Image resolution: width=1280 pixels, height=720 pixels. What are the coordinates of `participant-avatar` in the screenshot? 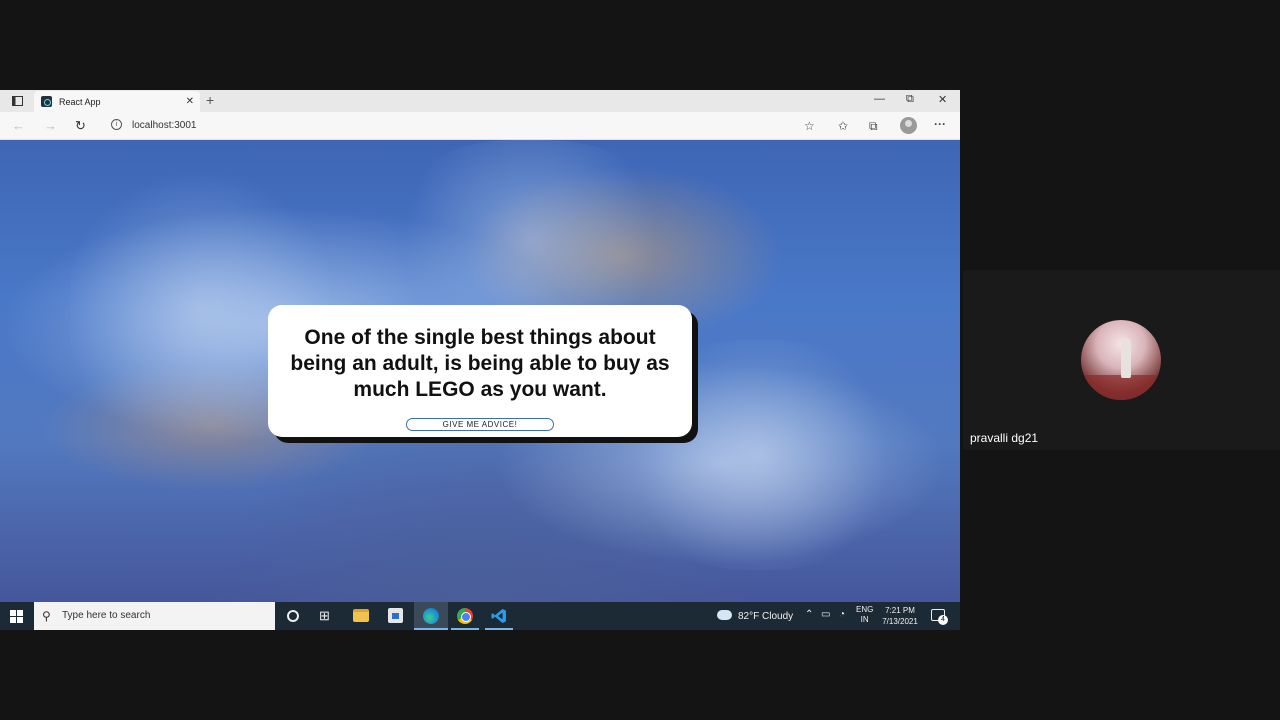 It's located at (1121, 360).